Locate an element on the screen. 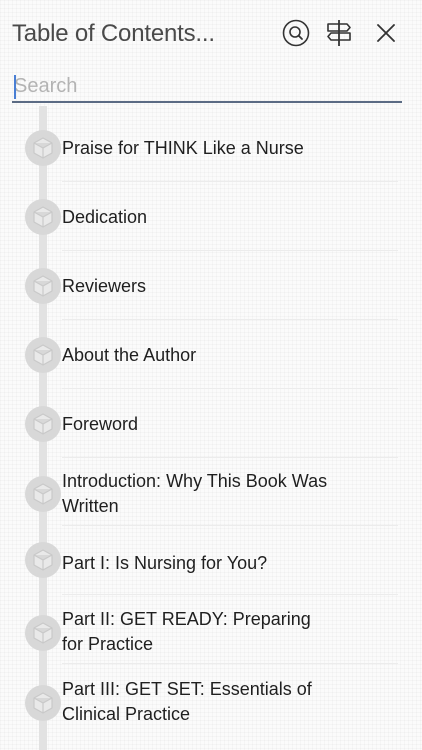 The width and height of the screenshot is (422, 750). toc-item-label: About the Author is located at coordinates (129, 355).